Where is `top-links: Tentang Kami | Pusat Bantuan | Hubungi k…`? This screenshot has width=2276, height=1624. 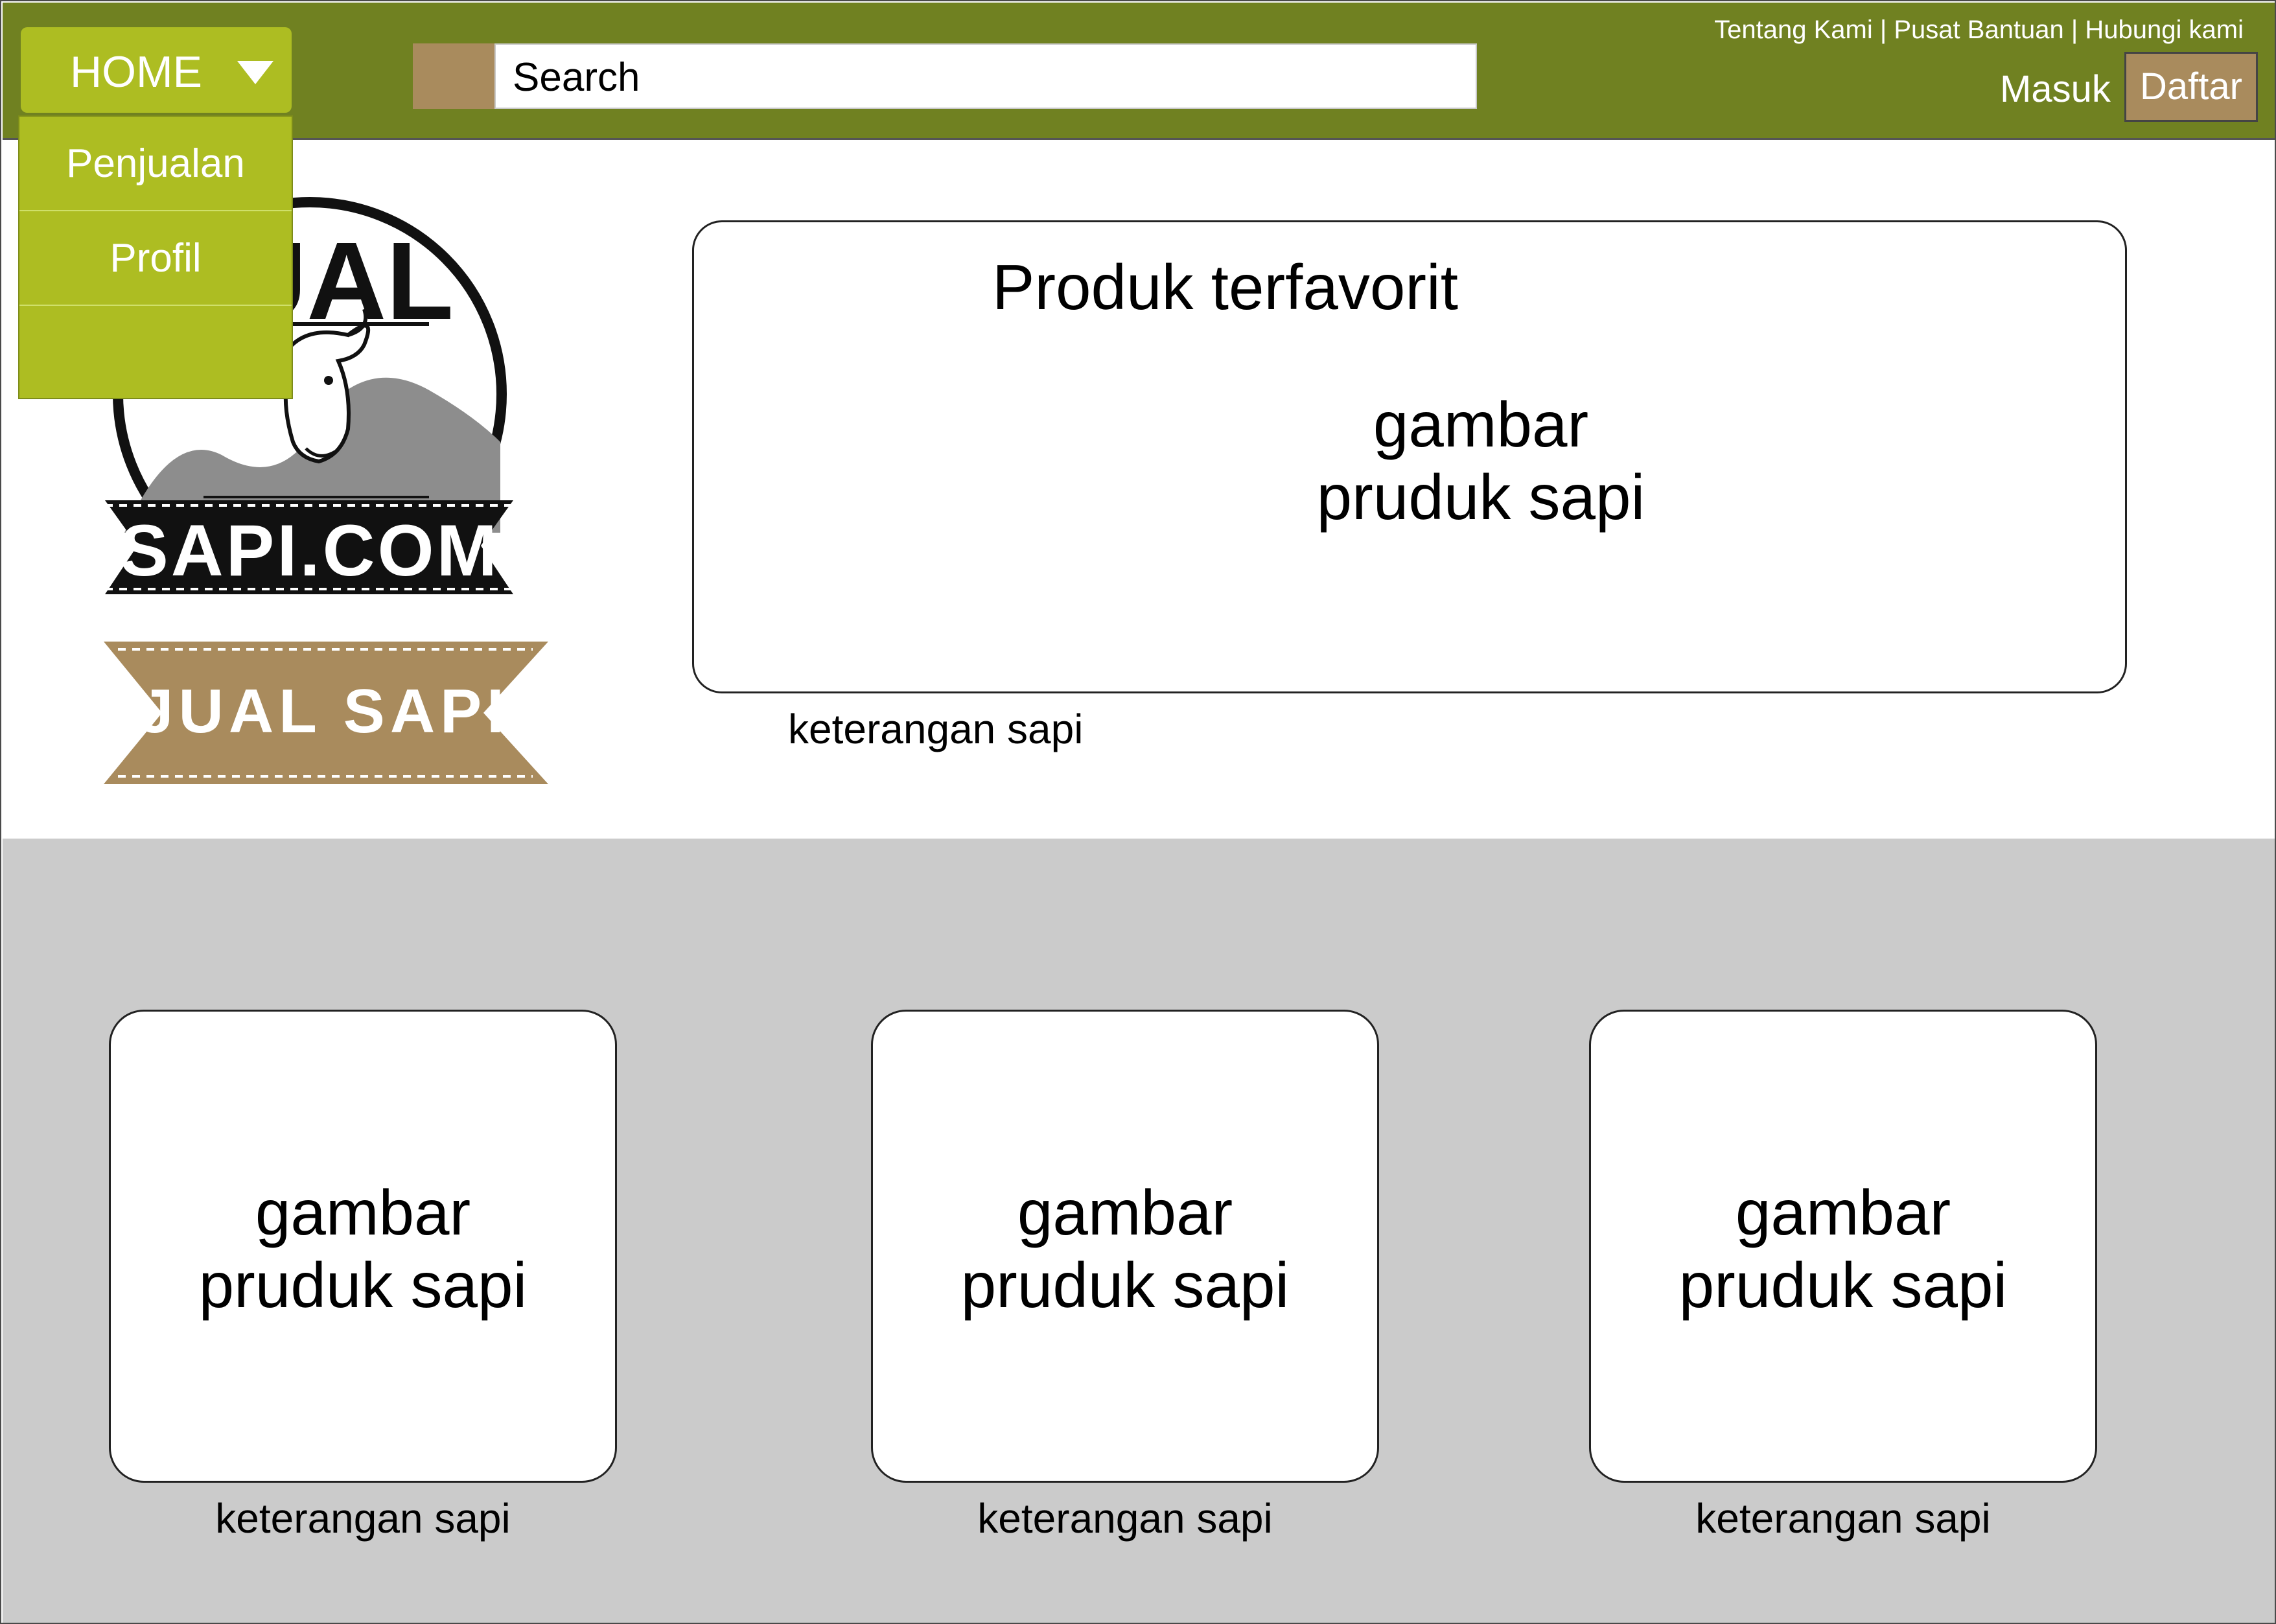 top-links: Tentang Kami | Pusat Bantuan | Hubungi k… is located at coordinates (1979, 30).